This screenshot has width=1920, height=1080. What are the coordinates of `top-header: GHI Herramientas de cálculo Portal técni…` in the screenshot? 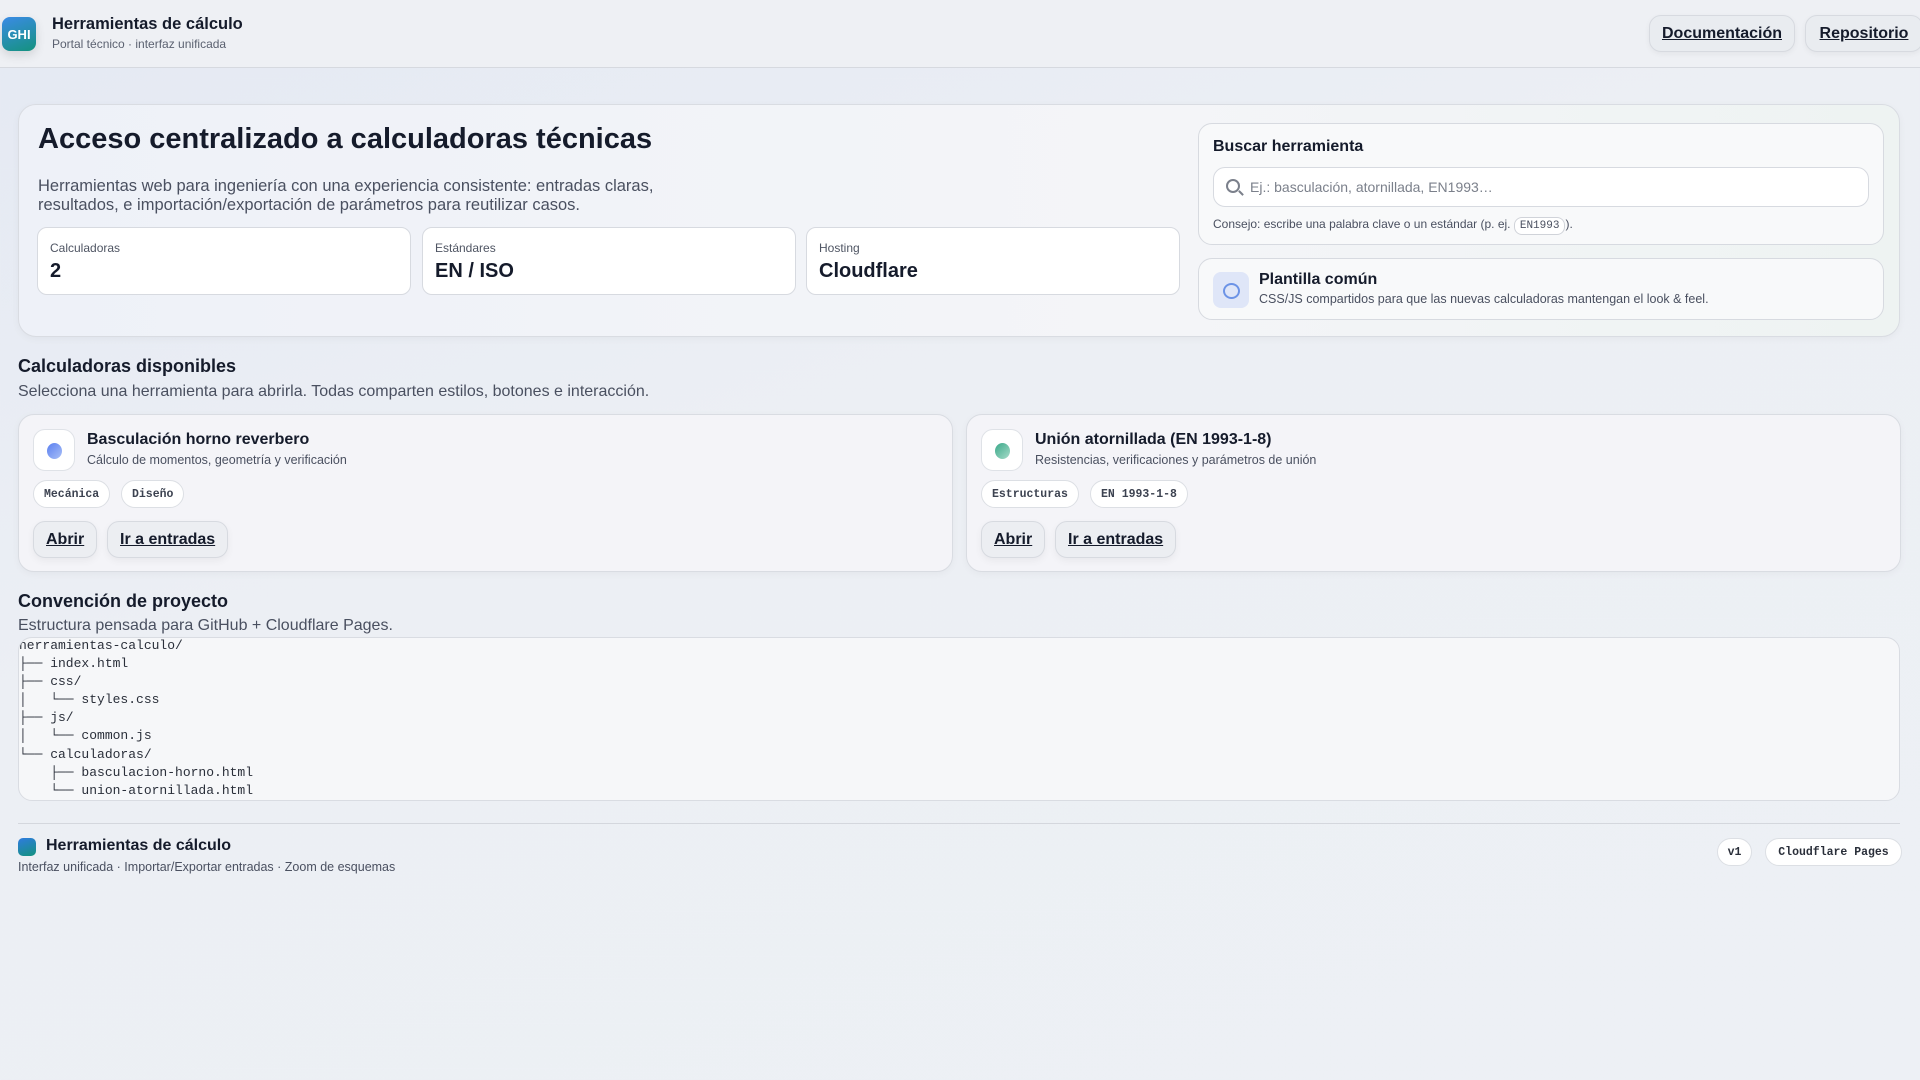 It's located at (960, 34).